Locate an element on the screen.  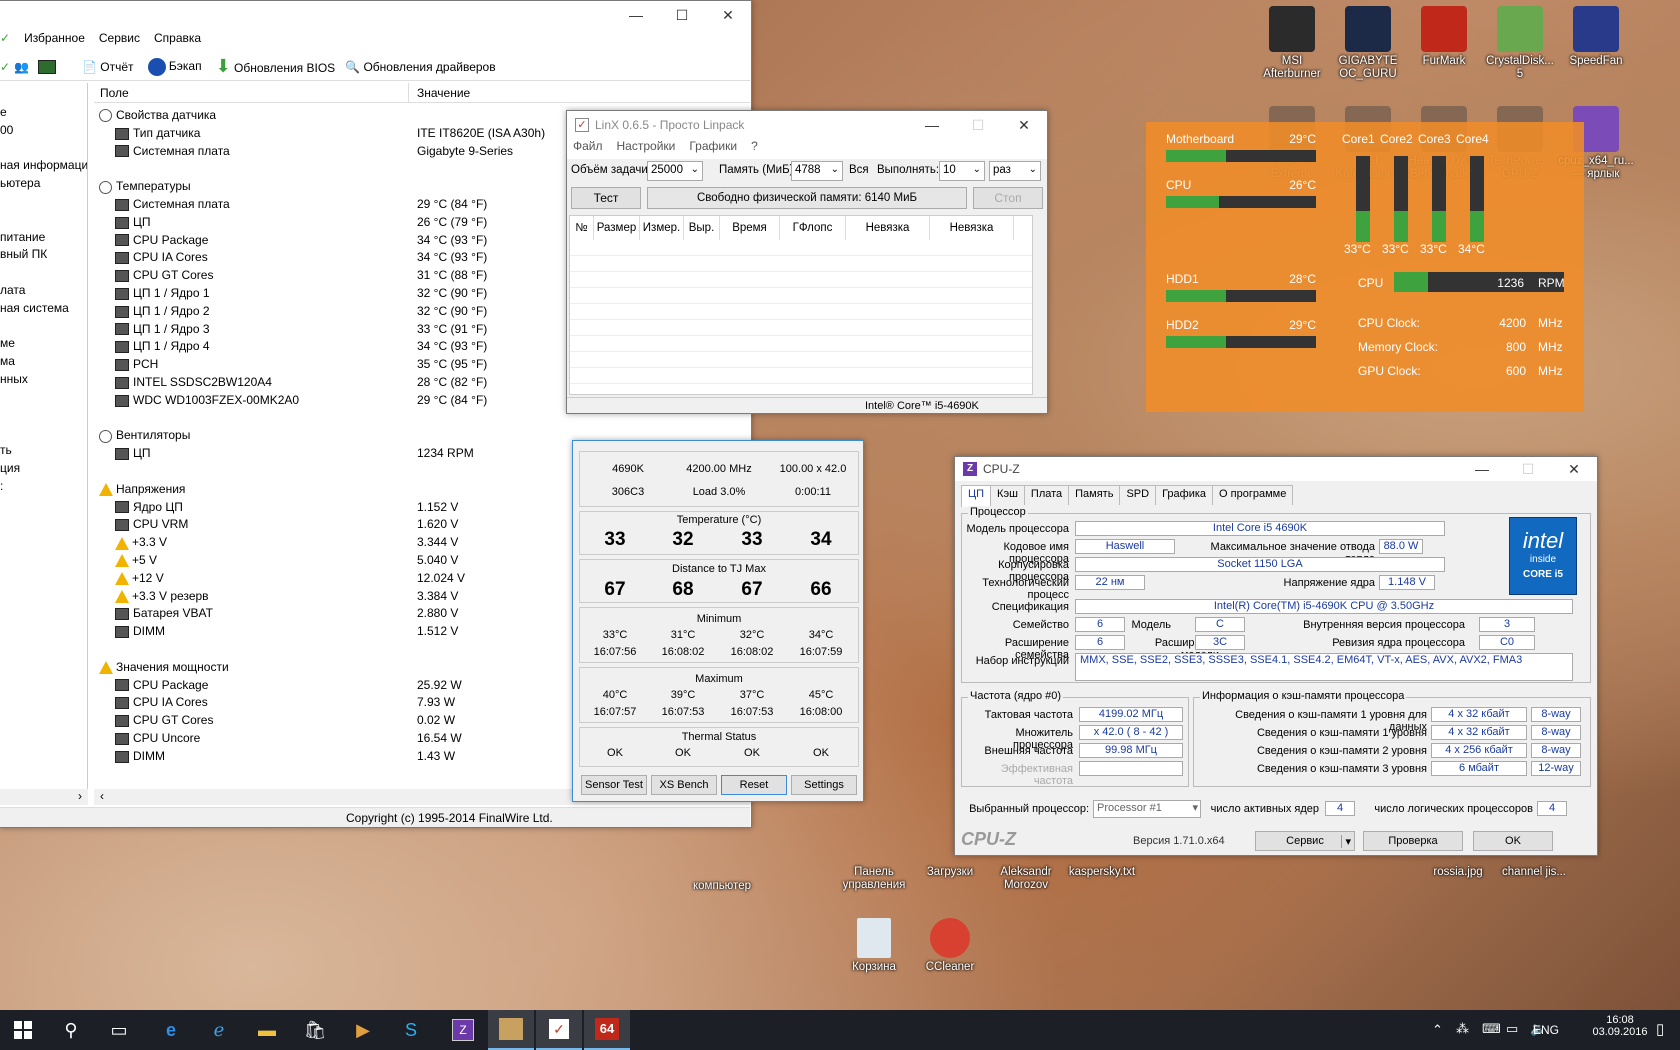
tree-item: вный ПК is located at coordinates (23, 255).